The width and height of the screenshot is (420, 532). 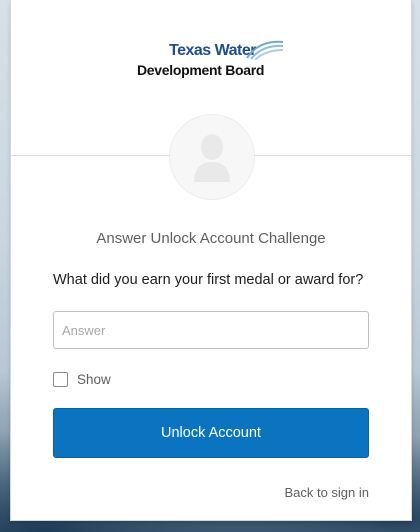 I want to click on user-silhouette-icon, so click(x=212, y=158).